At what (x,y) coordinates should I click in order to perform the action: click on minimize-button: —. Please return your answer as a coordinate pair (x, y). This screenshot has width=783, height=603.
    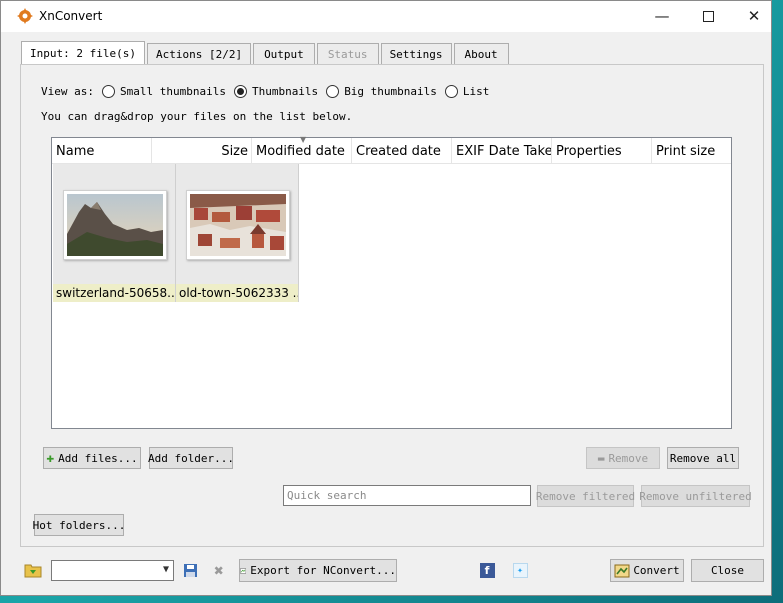
    Looking at the image, I should click on (662, 16).